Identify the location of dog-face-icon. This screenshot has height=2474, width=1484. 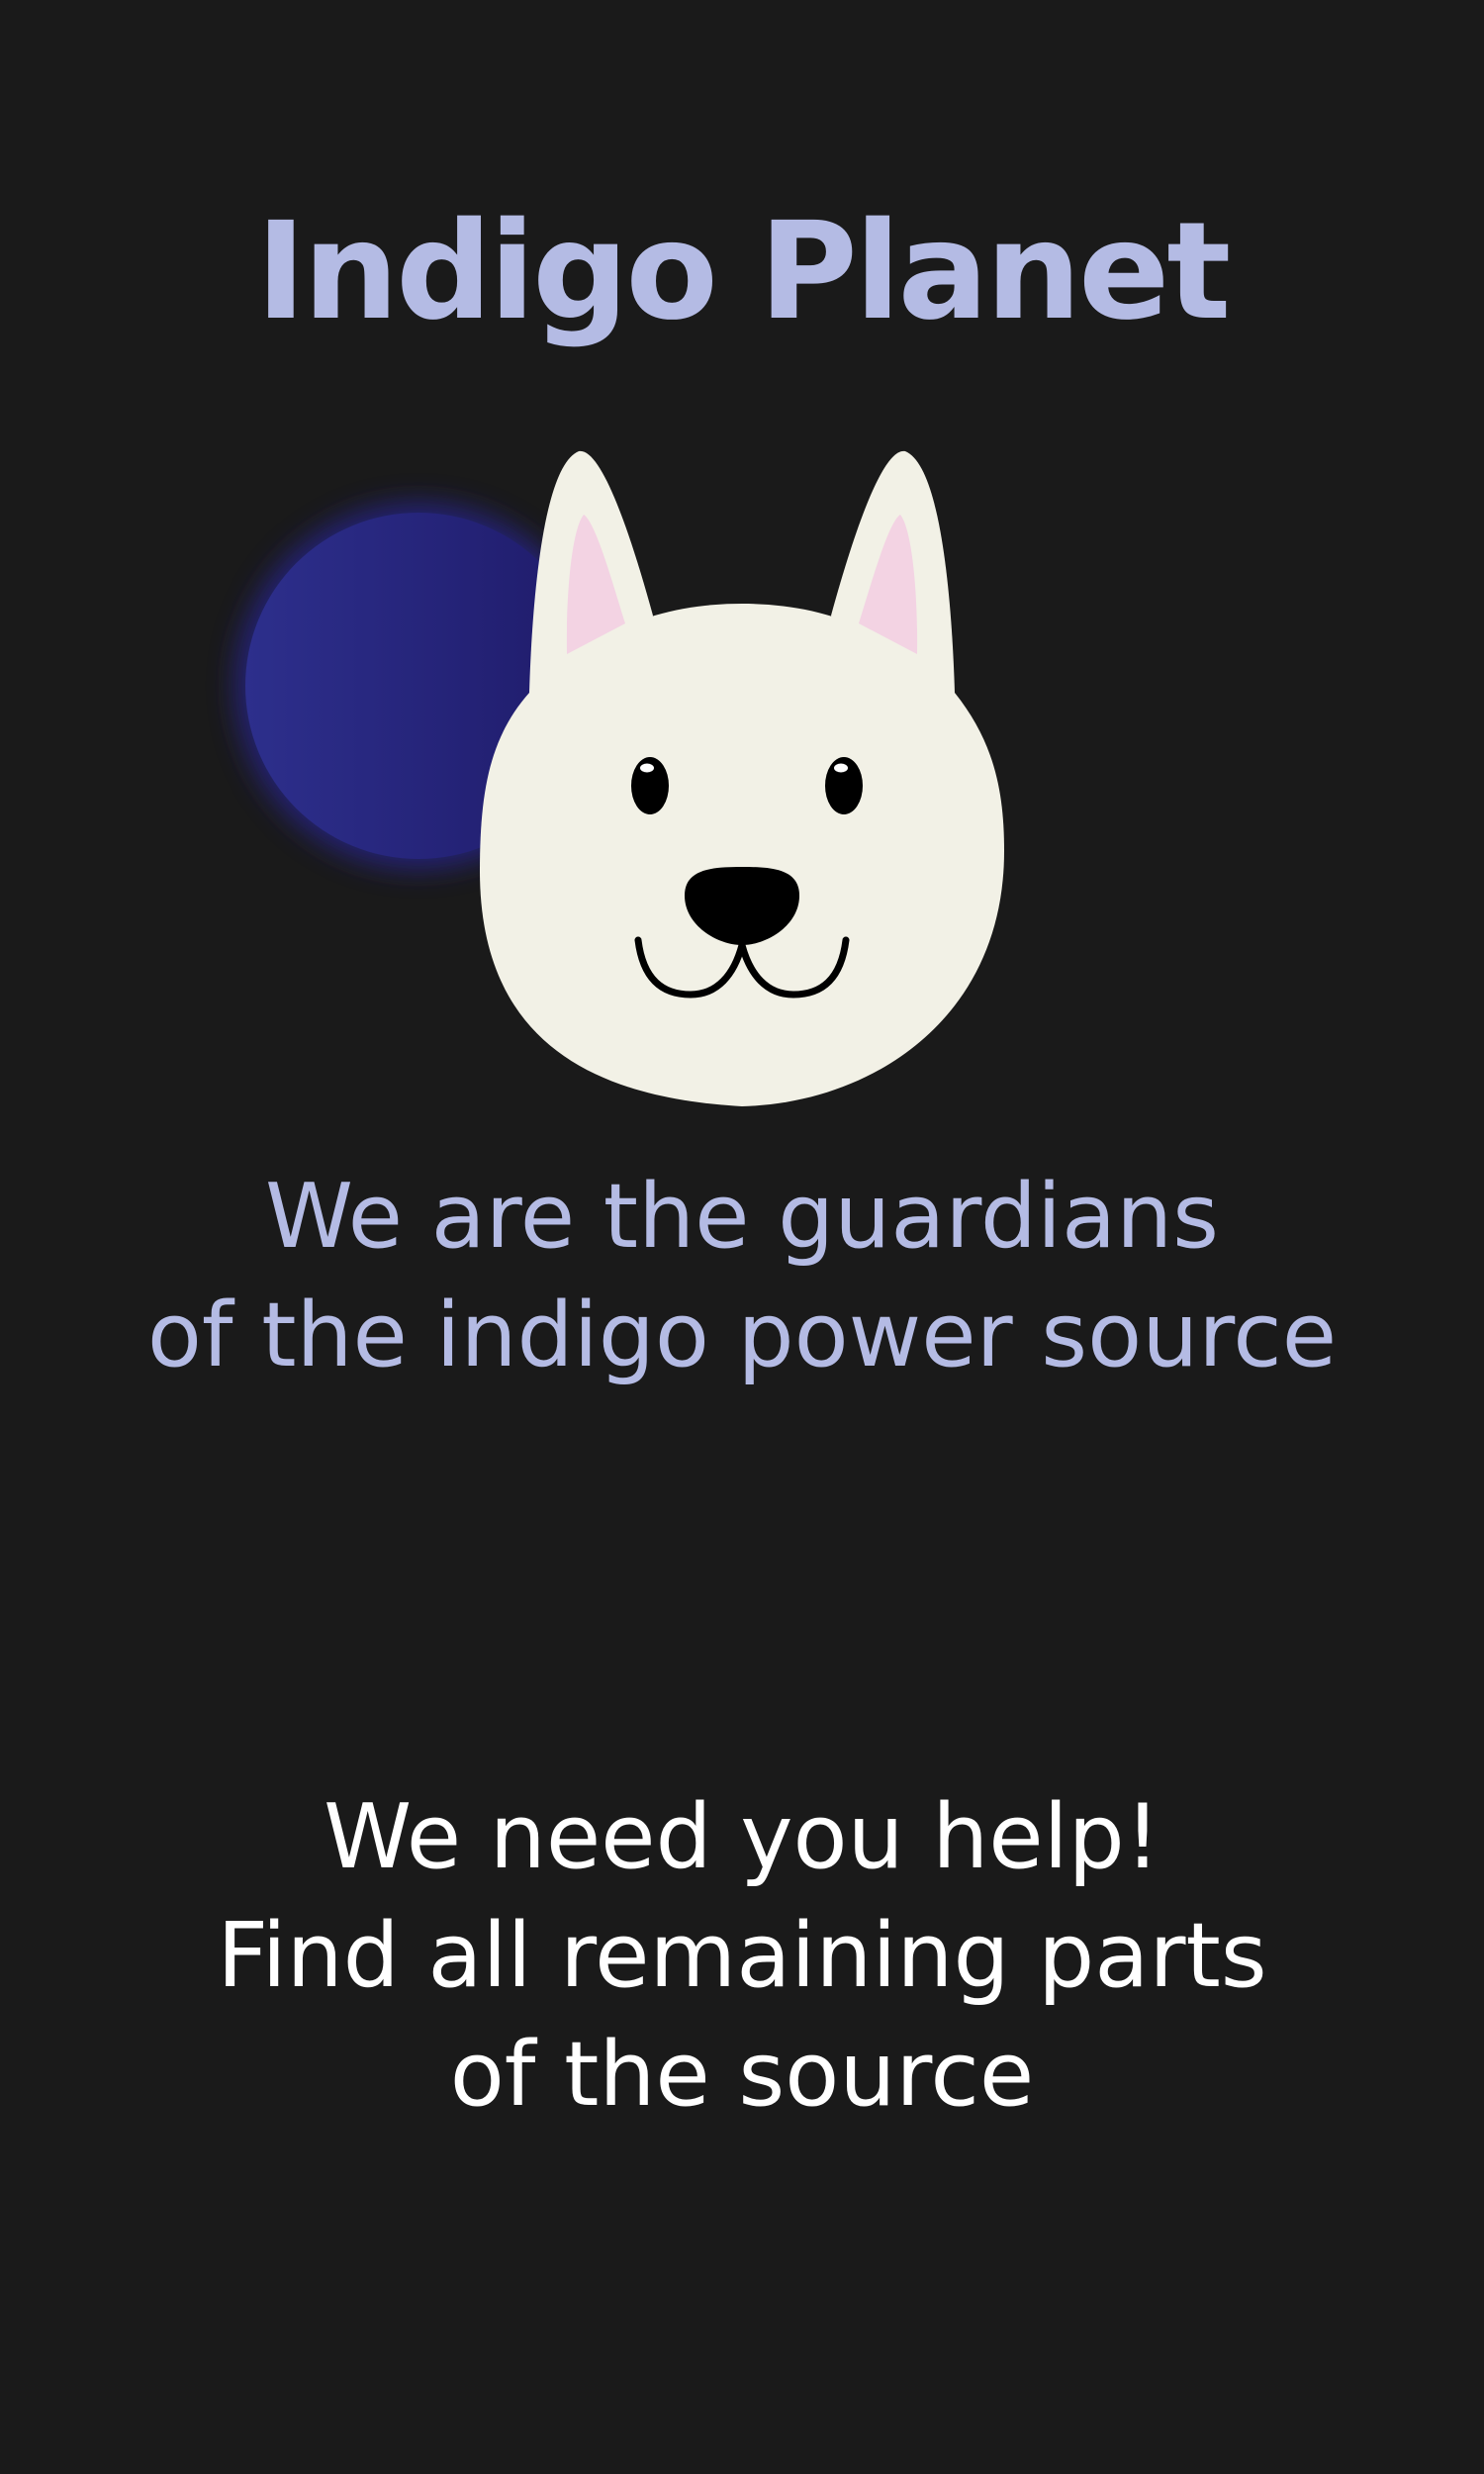
(742, 778).